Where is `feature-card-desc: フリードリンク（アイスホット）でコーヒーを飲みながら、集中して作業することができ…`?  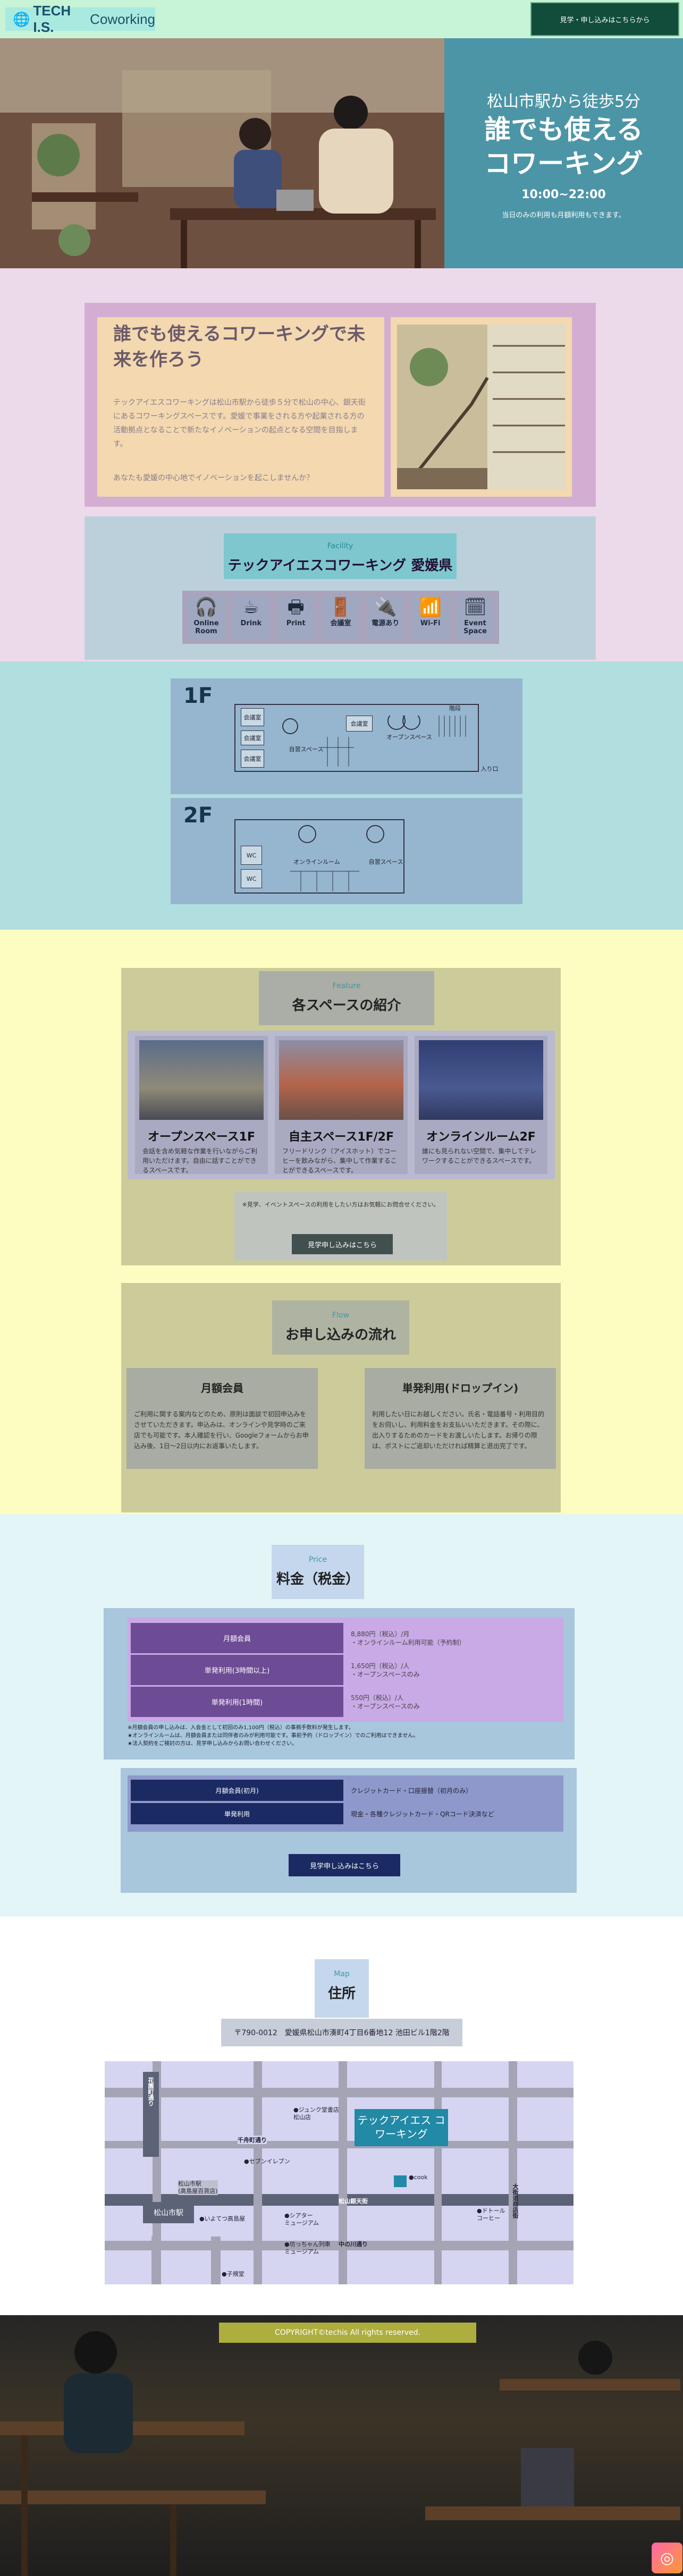
feature-card-desc: フリードリンク（アイスホット）でコーヒーを飲みながら、集中して作業することができ… is located at coordinates (339, 1160).